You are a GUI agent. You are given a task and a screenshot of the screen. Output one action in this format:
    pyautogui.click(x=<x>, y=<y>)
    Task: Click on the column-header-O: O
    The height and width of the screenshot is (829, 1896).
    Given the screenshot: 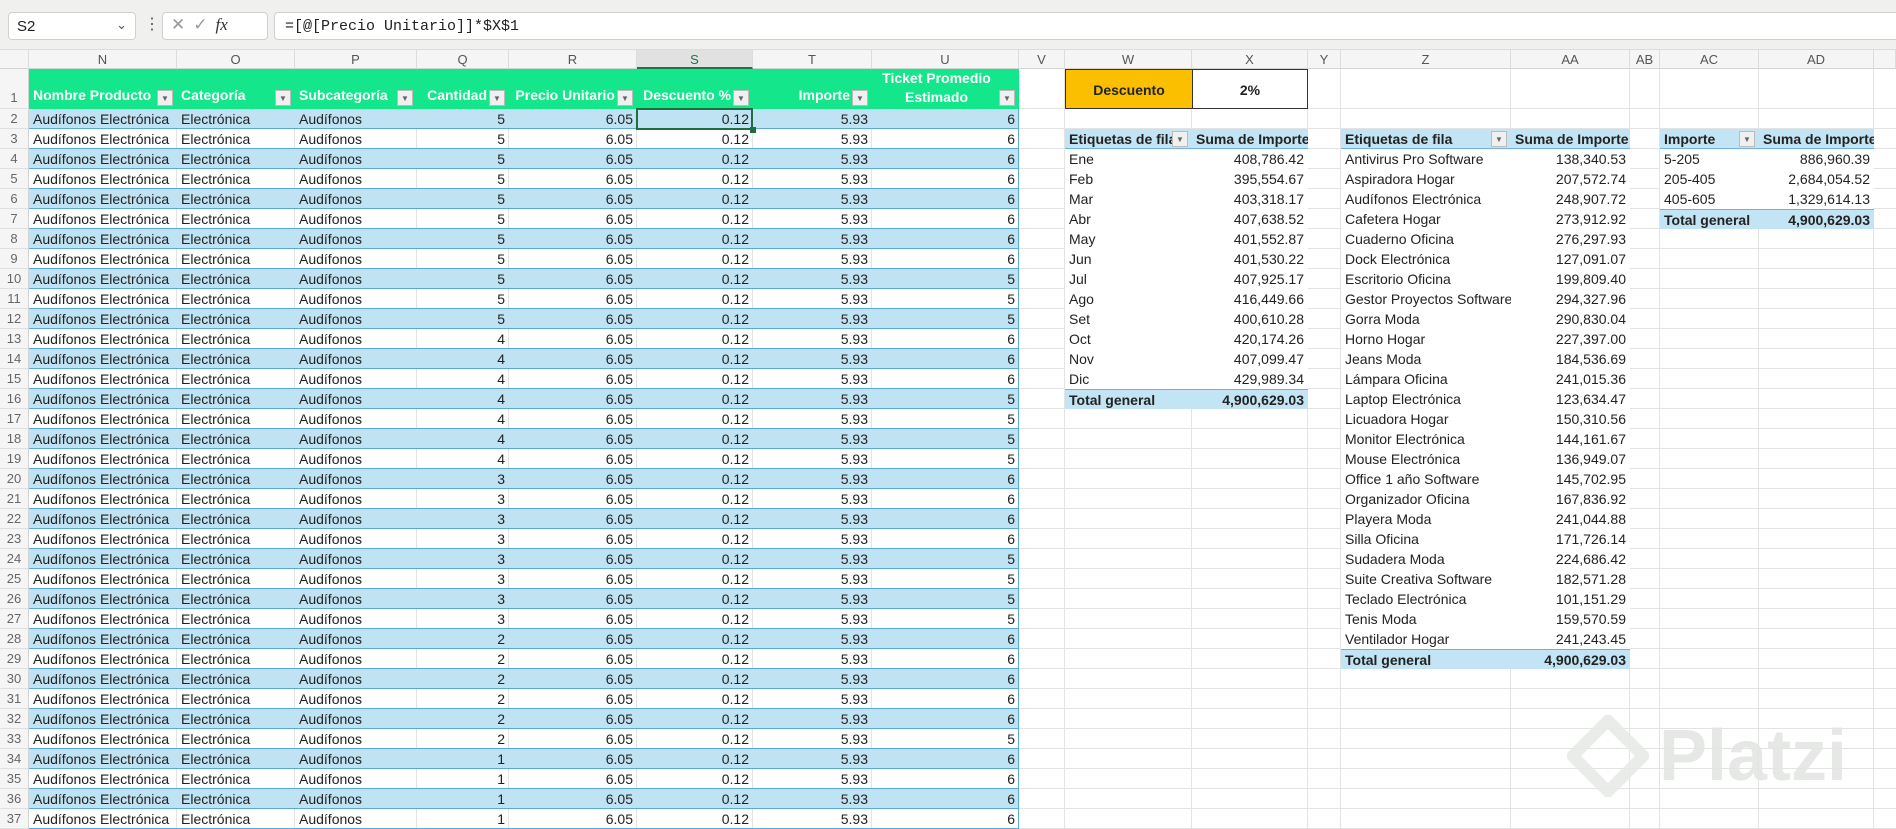 What is the action you would take?
    pyautogui.click(x=236, y=59)
    